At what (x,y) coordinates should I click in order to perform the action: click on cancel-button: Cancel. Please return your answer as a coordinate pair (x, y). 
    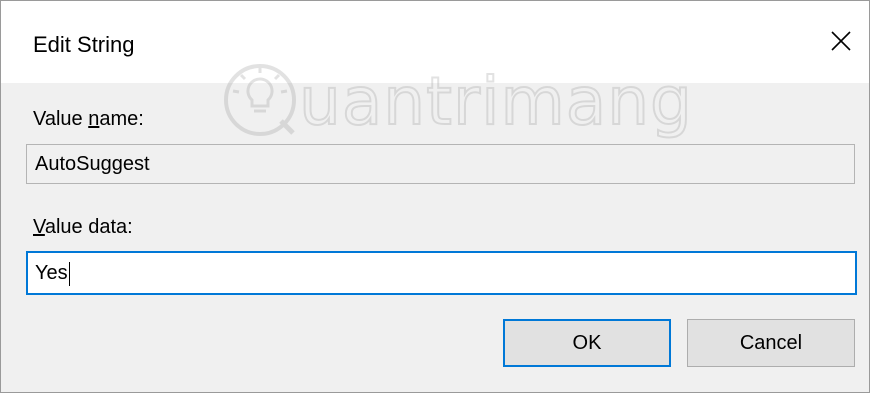
    Looking at the image, I should click on (771, 343).